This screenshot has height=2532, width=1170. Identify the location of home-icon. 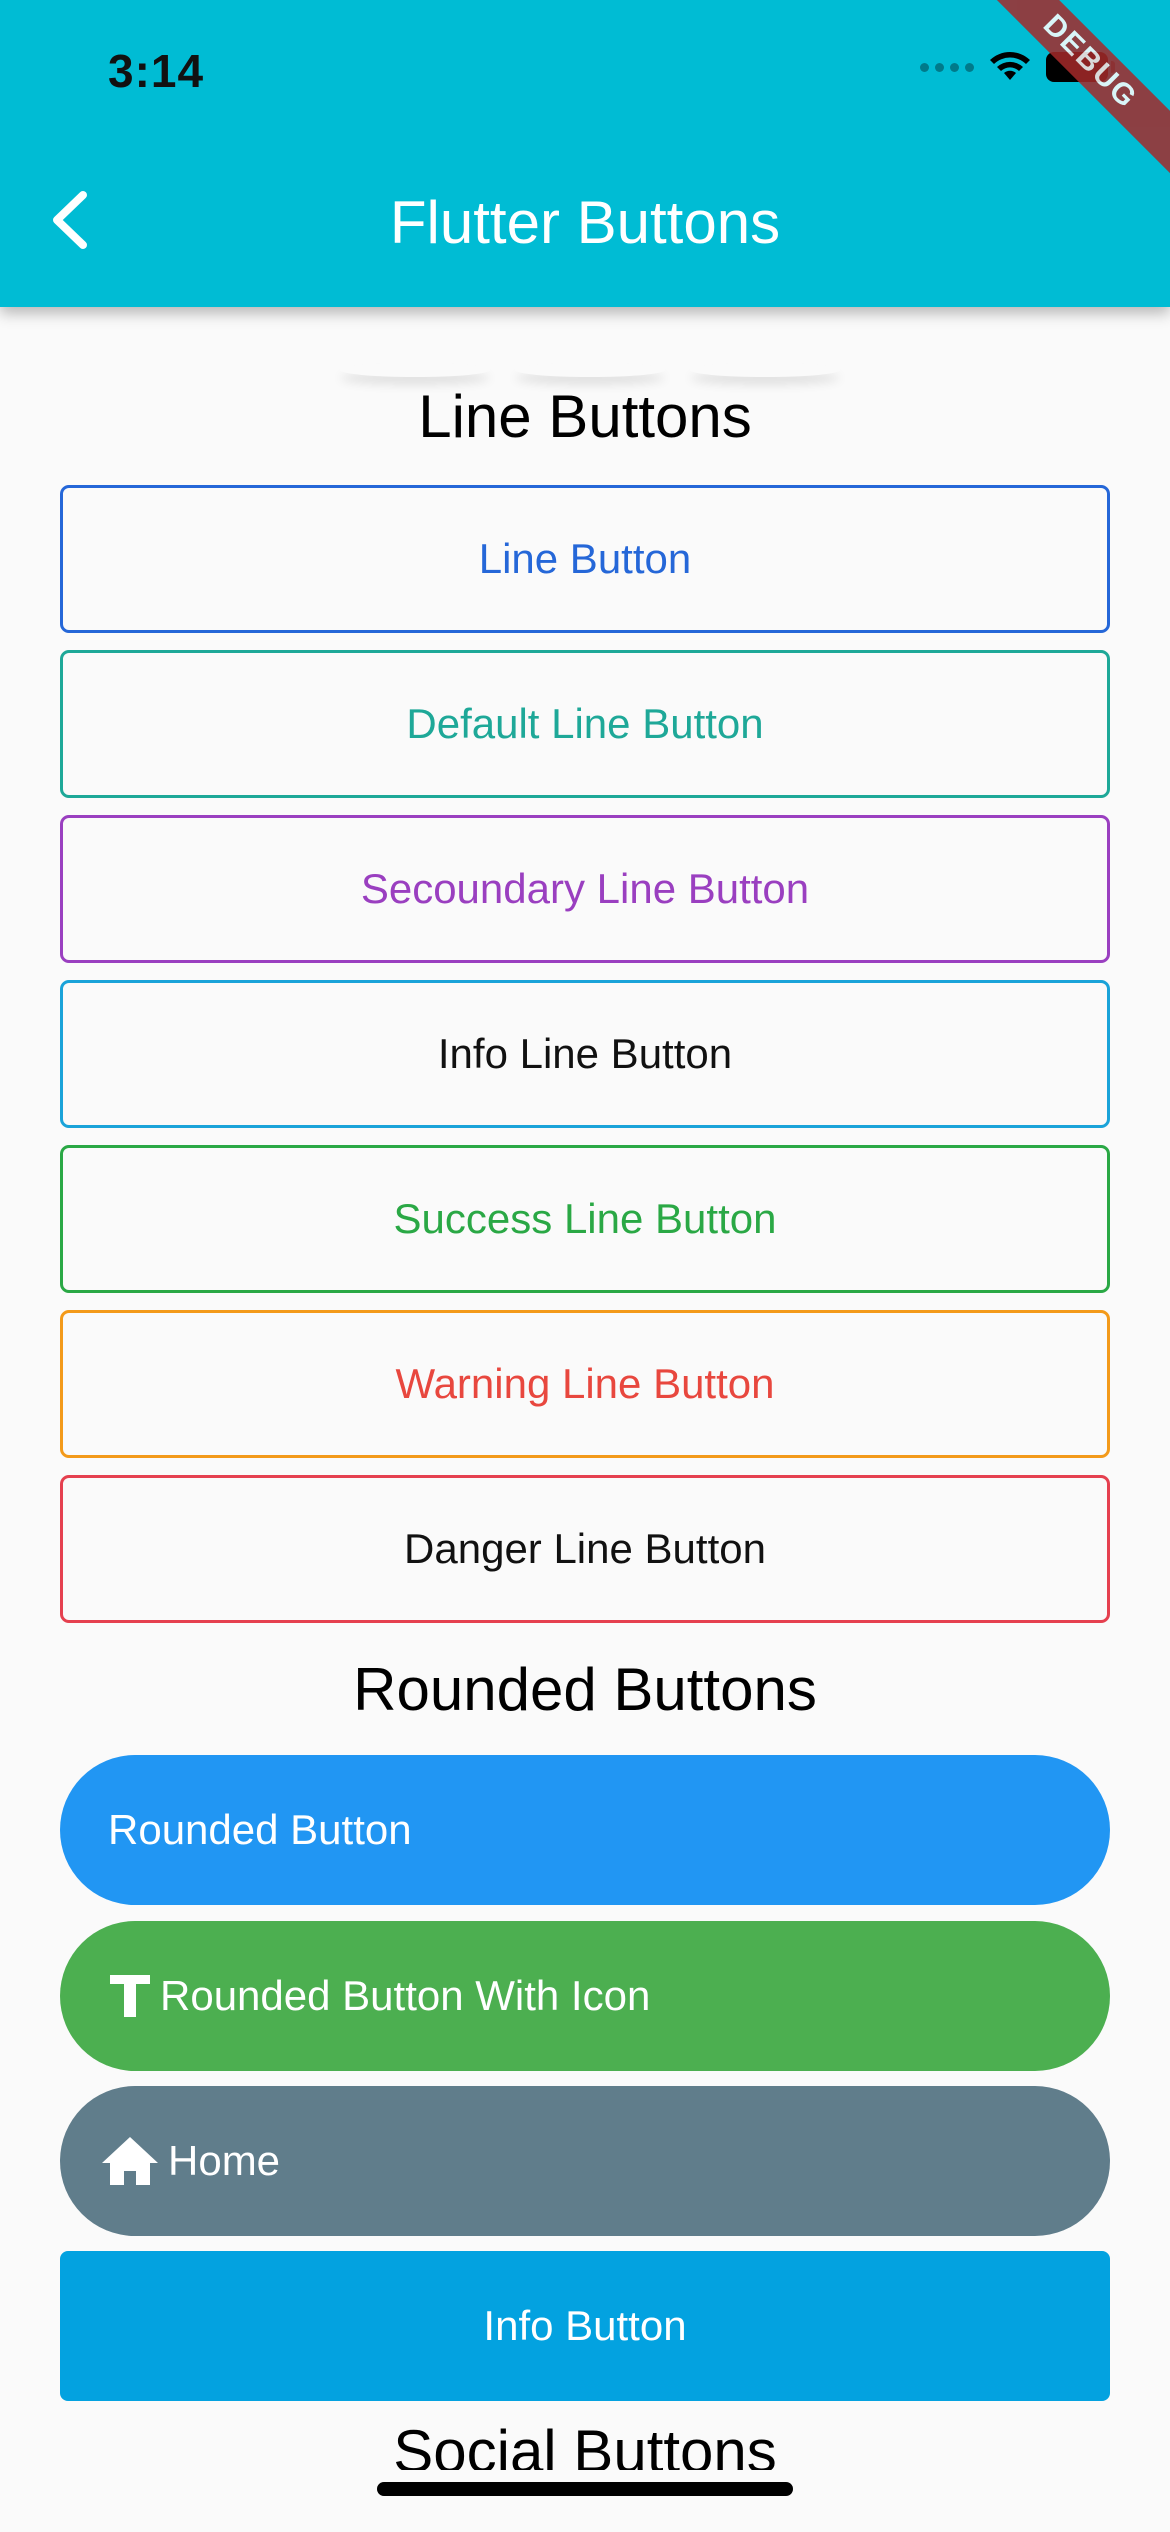
(130, 2161).